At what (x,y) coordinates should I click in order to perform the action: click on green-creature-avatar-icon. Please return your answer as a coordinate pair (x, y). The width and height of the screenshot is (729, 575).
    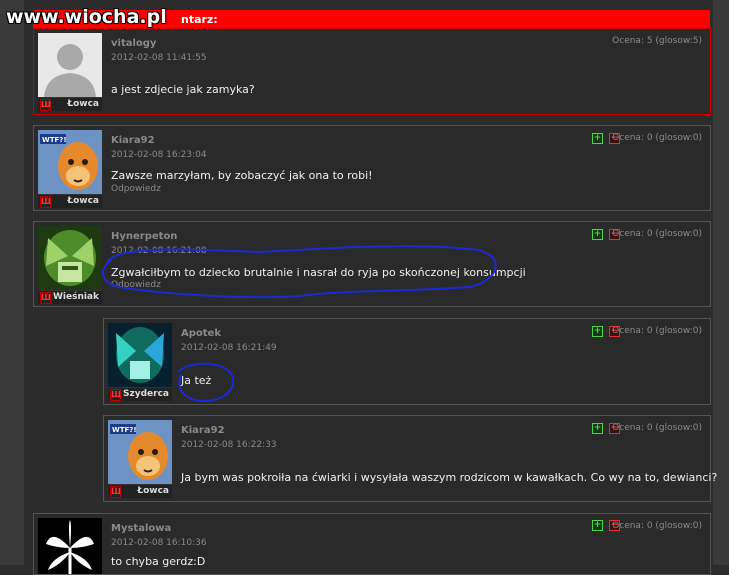
    Looking at the image, I should click on (70, 258).